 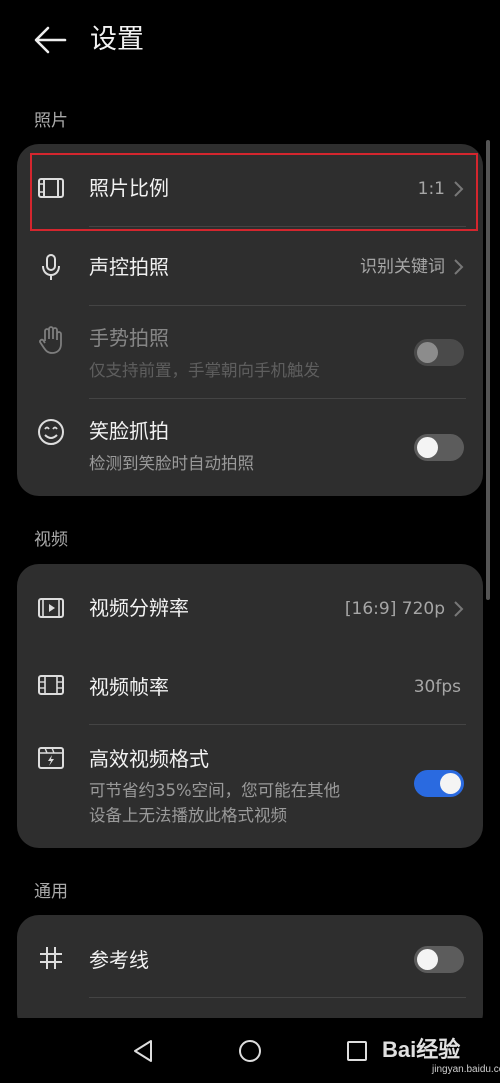 I want to click on back-button, so click(x=50, y=40).